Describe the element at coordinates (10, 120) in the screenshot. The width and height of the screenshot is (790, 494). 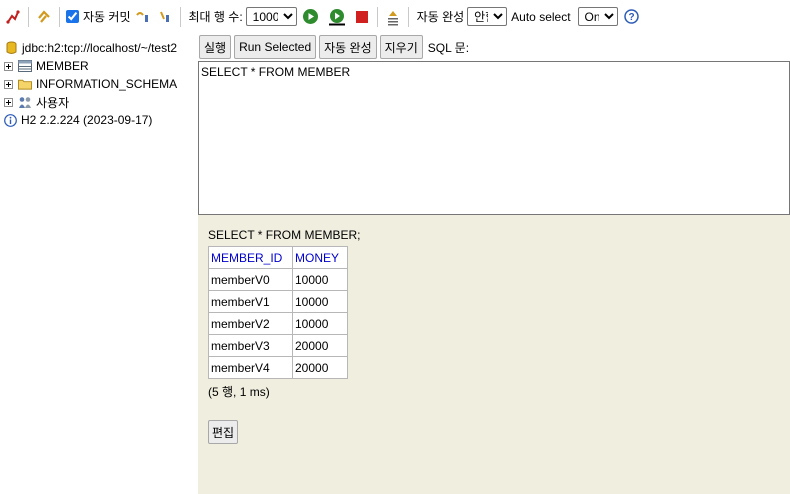
I see `info-icon` at that location.